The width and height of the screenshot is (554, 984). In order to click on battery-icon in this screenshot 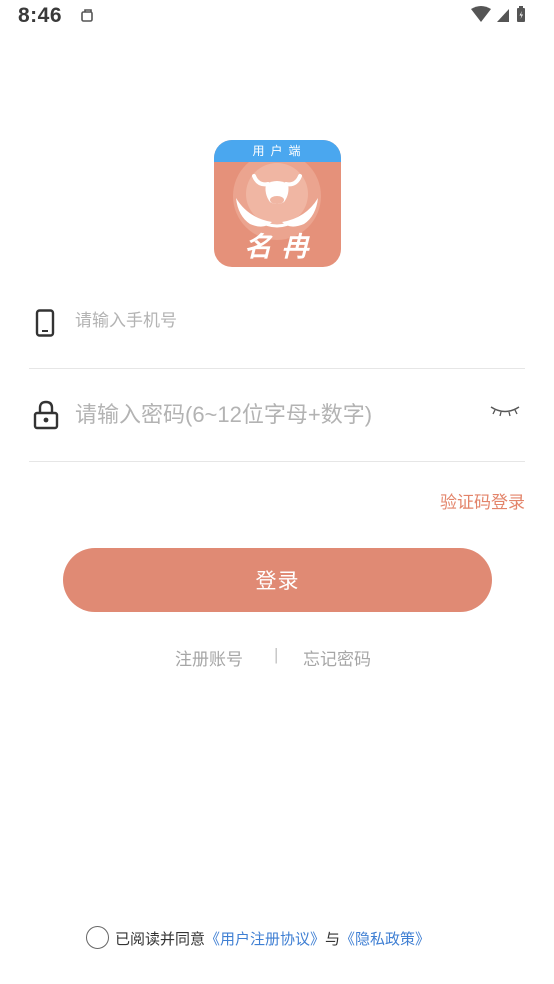, I will do `click(521, 14)`.